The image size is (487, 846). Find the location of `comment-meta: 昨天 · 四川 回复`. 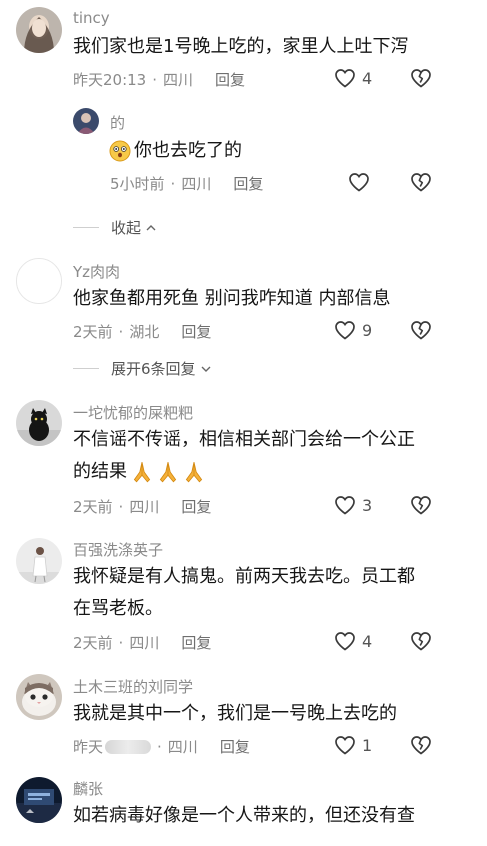

comment-meta: 昨天 · 四川 回复 is located at coordinates (161, 746).